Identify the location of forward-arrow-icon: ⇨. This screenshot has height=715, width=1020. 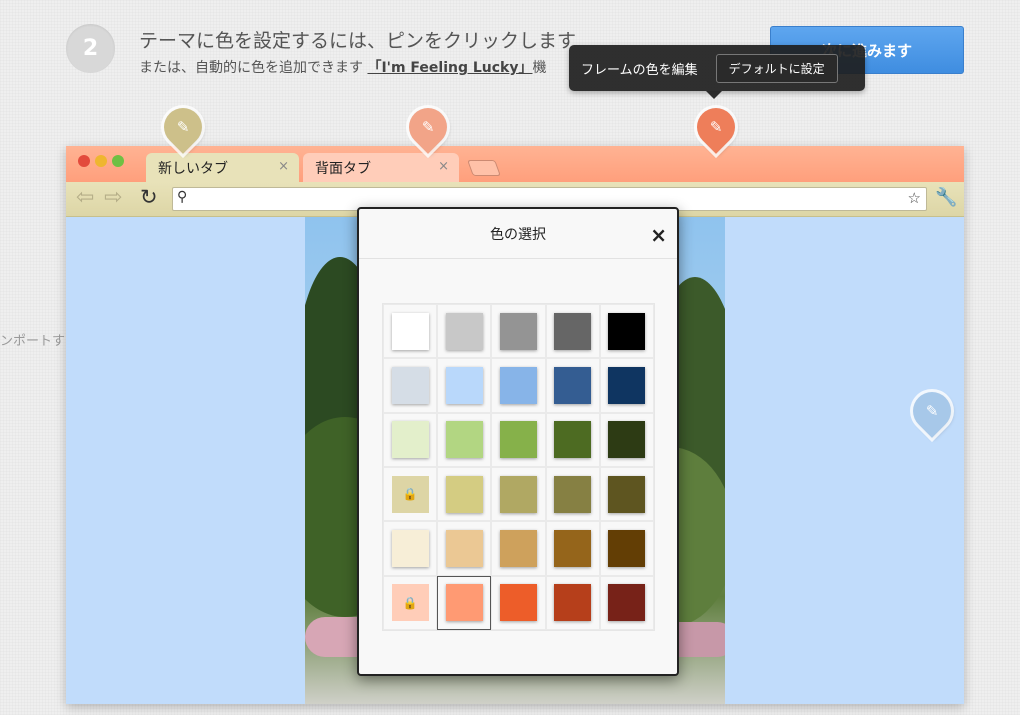
(113, 197).